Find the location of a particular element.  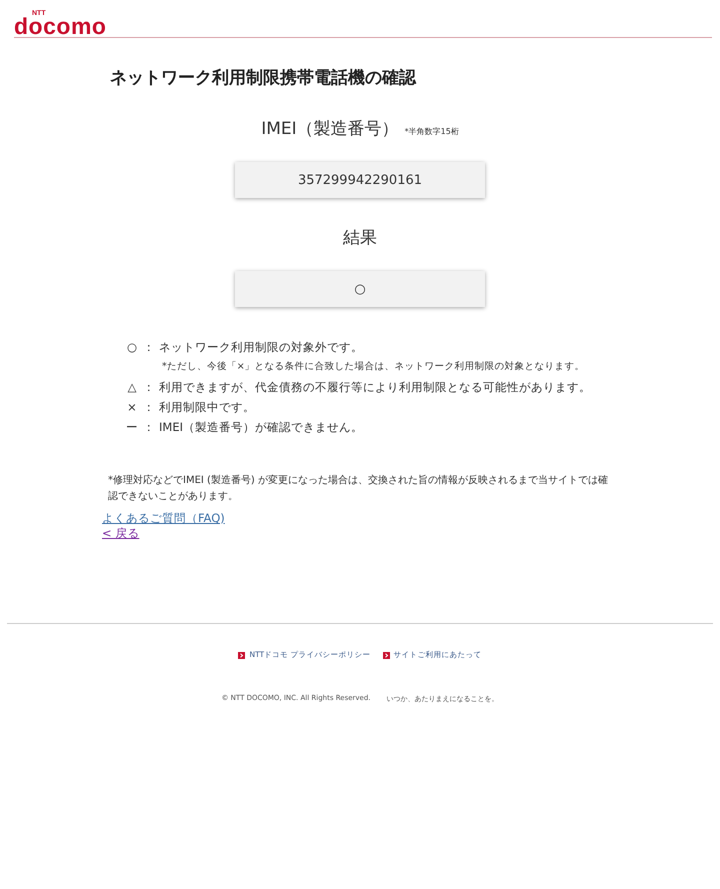

imei-label: IMEI（製造番号） is located at coordinates (330, 129).